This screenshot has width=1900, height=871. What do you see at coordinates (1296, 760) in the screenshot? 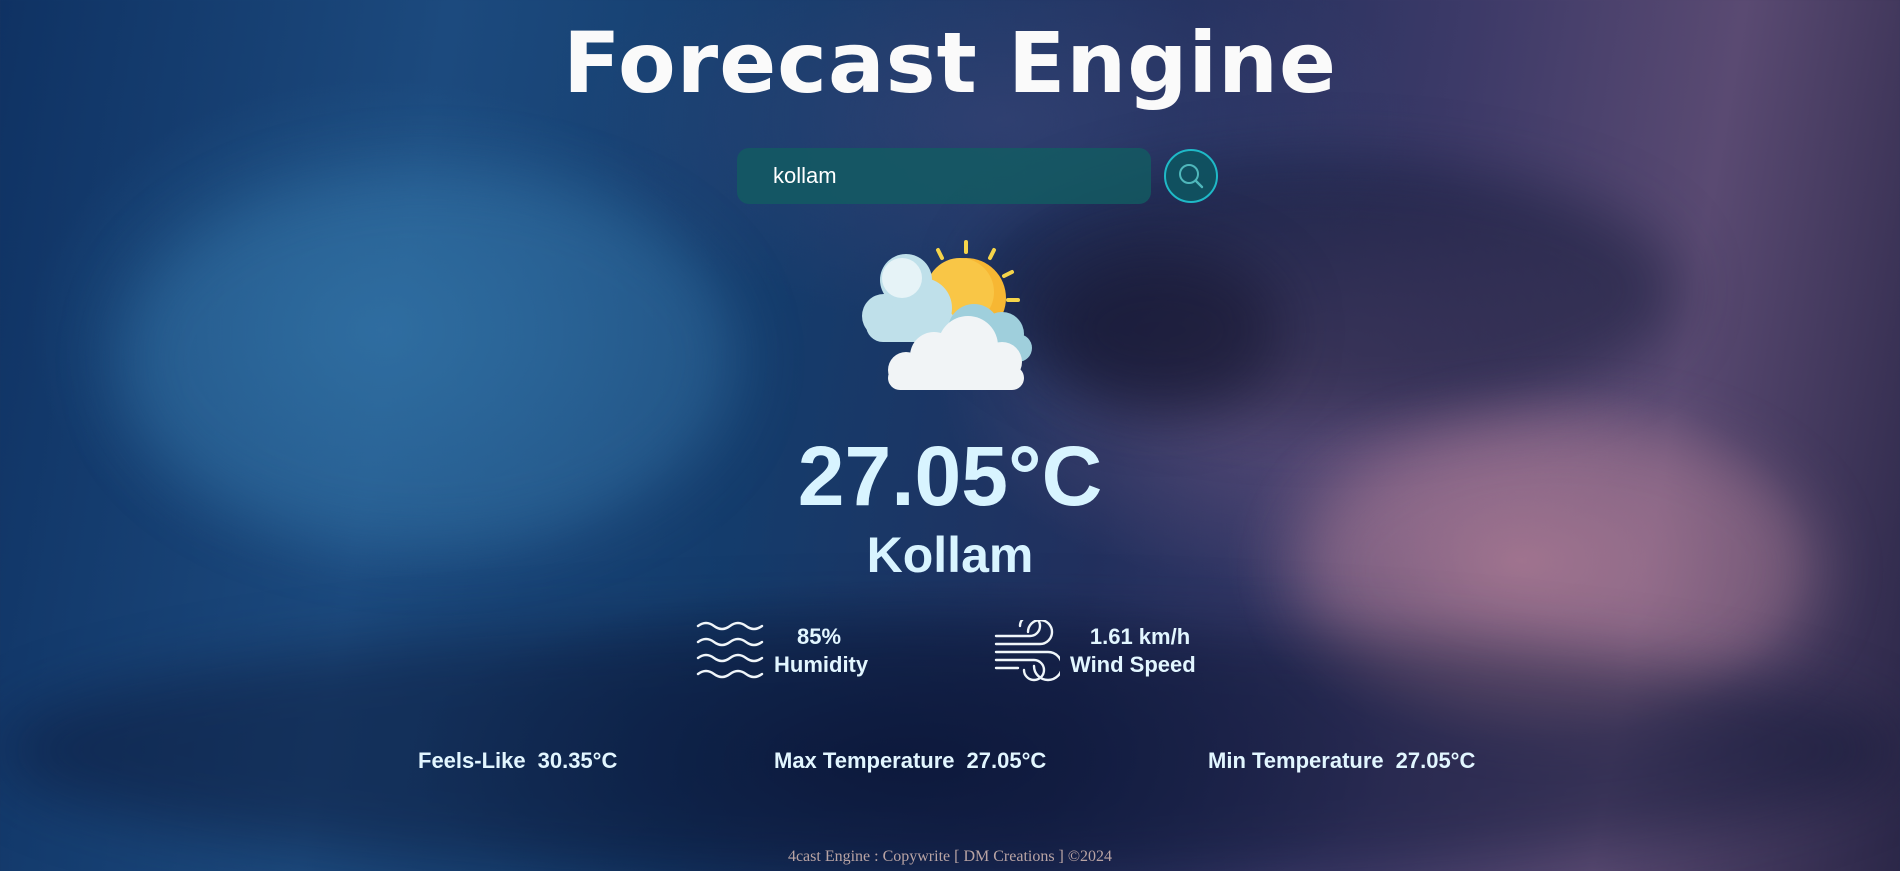
I see `min-temperature-label: Min Temperature` at bounding box center [1296, 760].